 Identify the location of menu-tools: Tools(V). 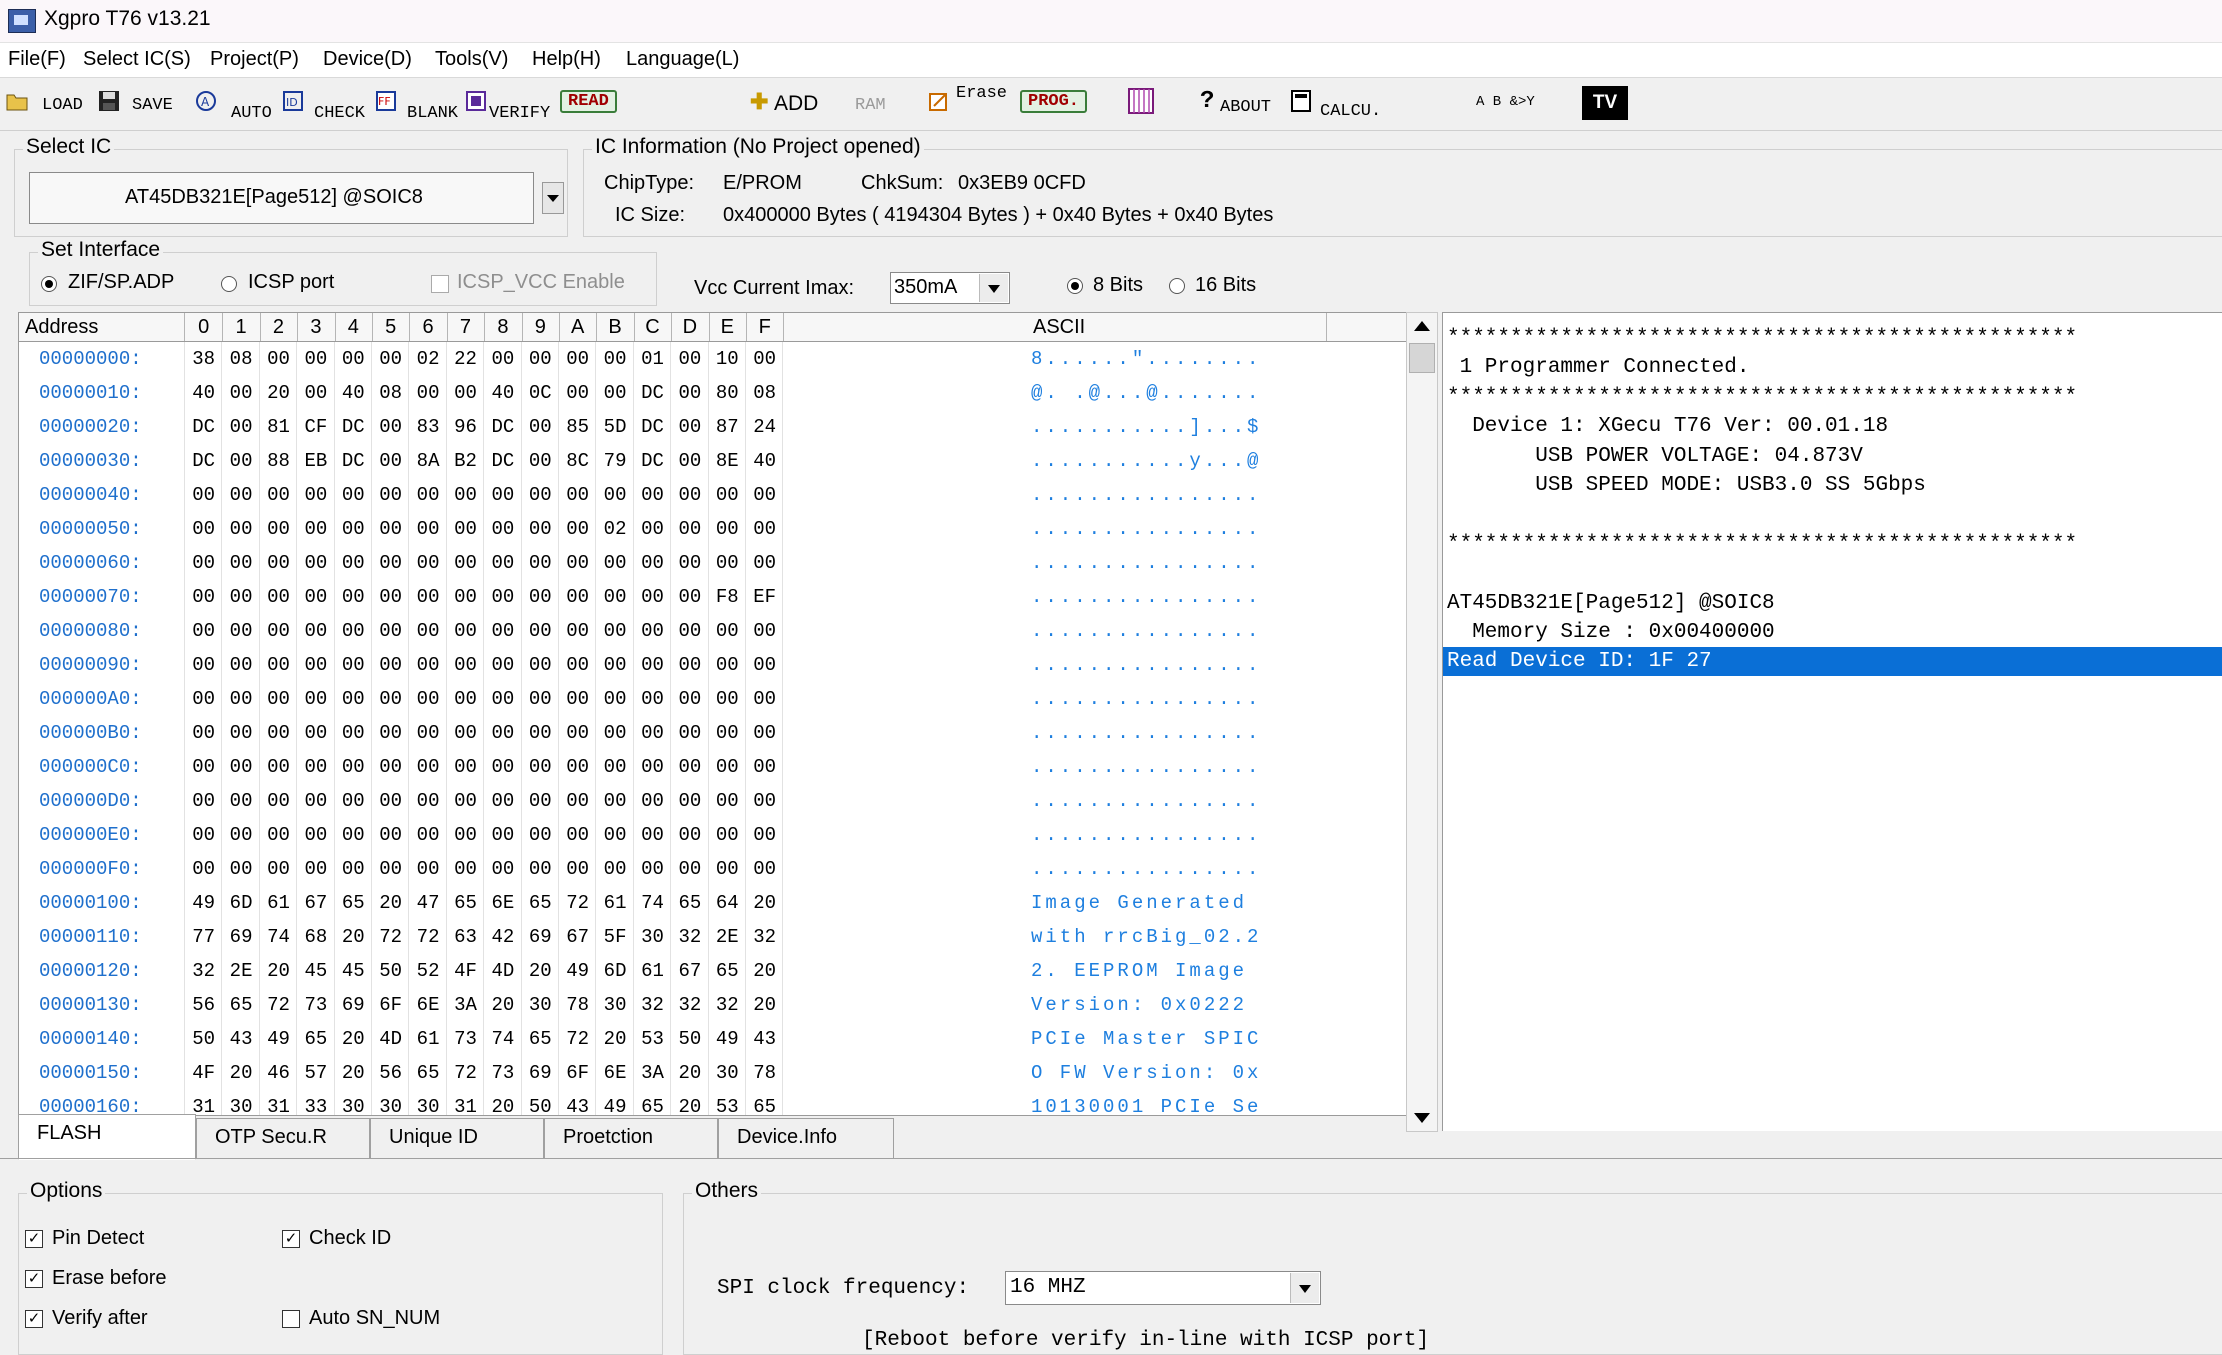
(471, 59).